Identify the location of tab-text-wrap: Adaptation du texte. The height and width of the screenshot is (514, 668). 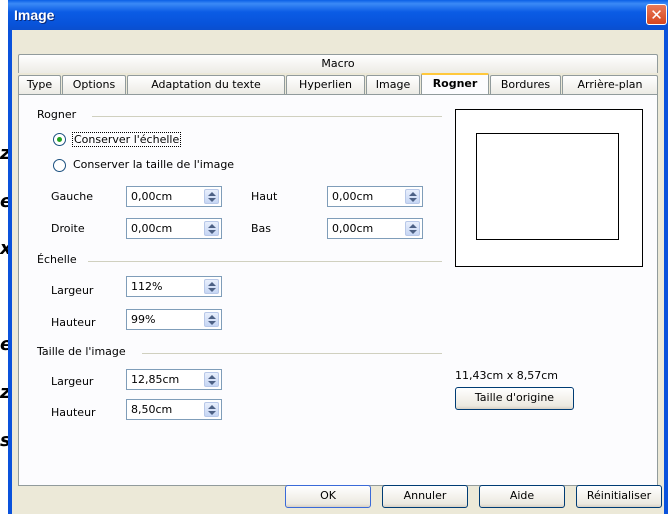
(206, 84).